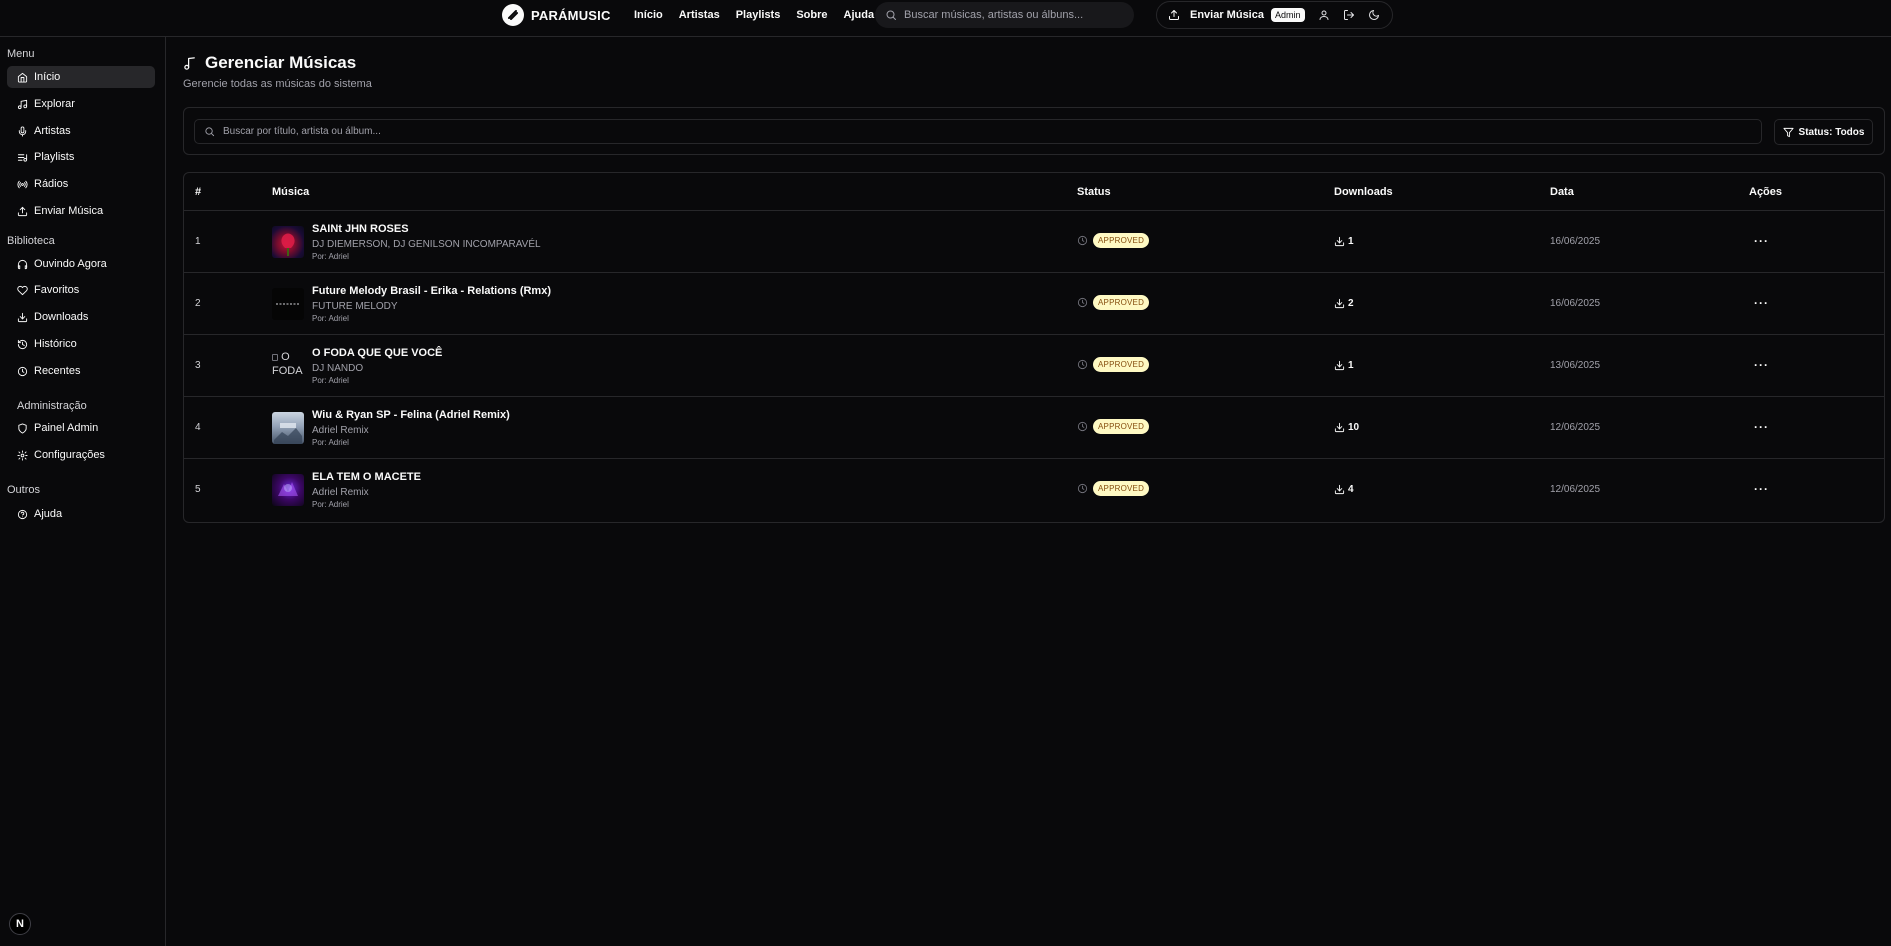 This screenshot has width=1891, height=946. Describe the element at coordinates (1174, 15) in the screenshot. I see `upload-icon` at that location.